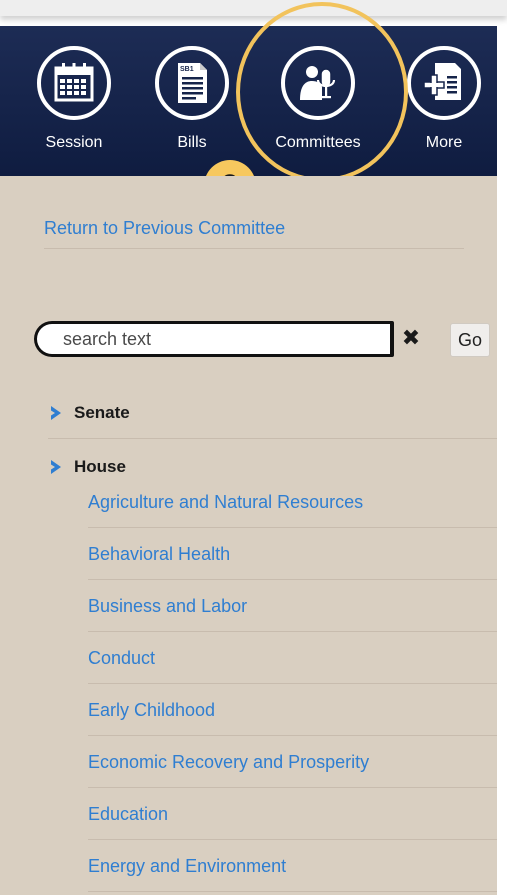 This screenshot has height=895, width=507. I want to click on nav-more: More, so click(444, 101).